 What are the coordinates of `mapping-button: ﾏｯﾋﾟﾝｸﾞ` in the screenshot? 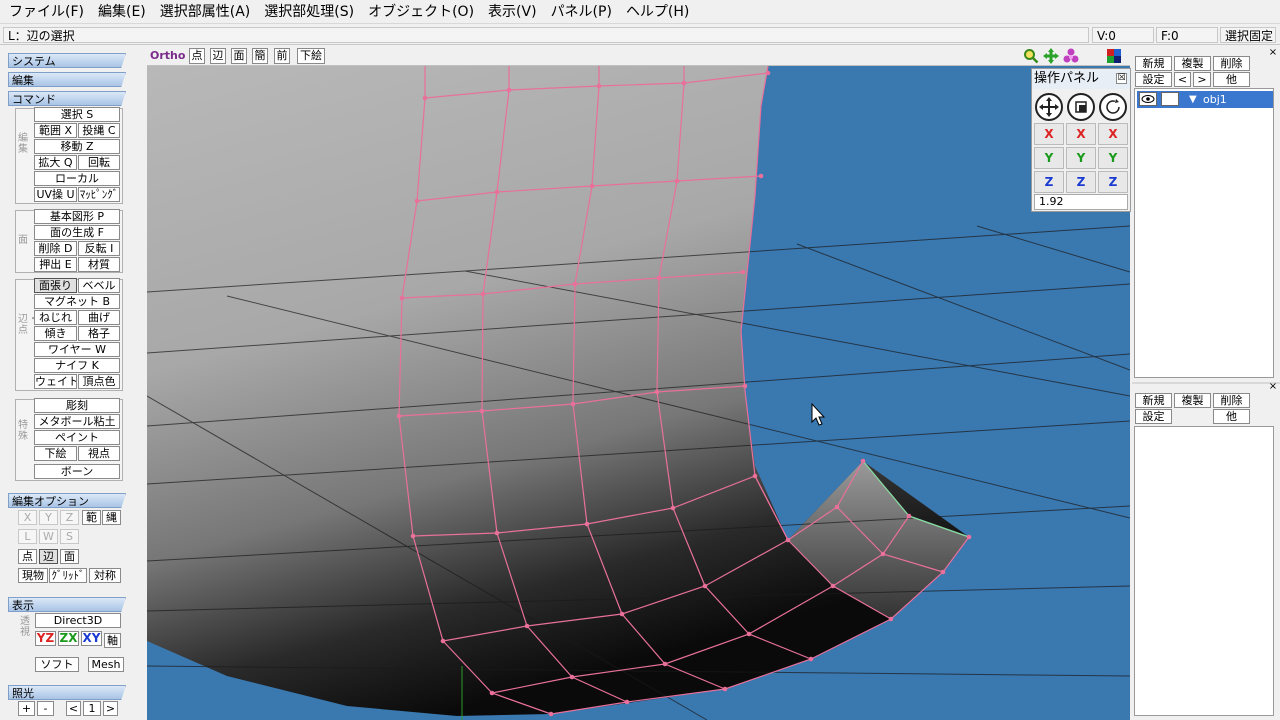 It's located at (99, 194).